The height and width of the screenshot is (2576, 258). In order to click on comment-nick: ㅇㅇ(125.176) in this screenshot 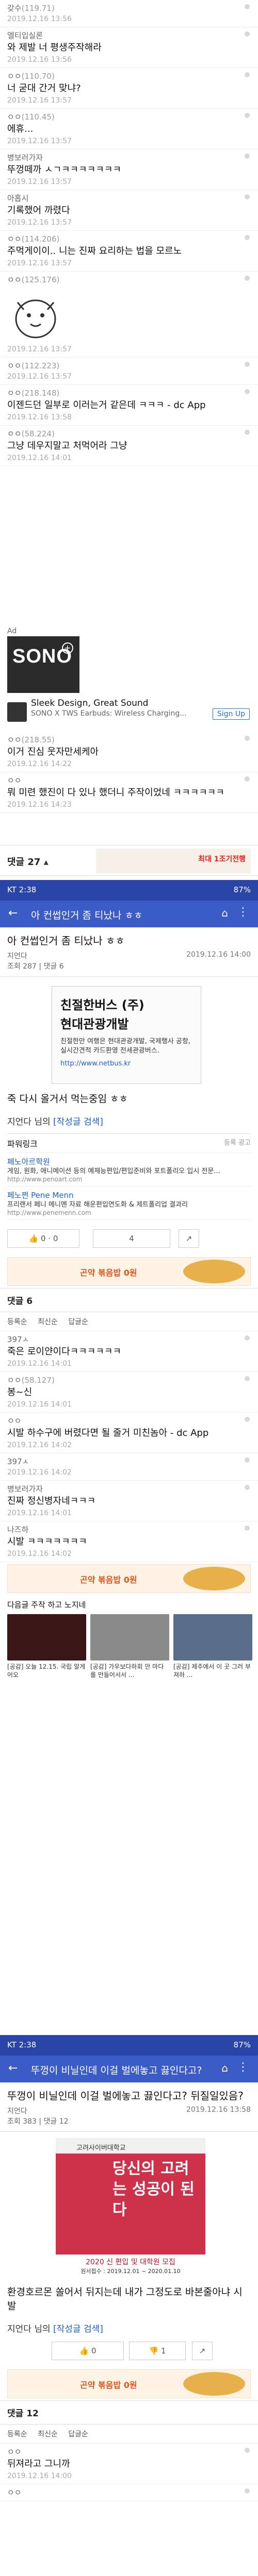, I will do `click(129, 280)`.